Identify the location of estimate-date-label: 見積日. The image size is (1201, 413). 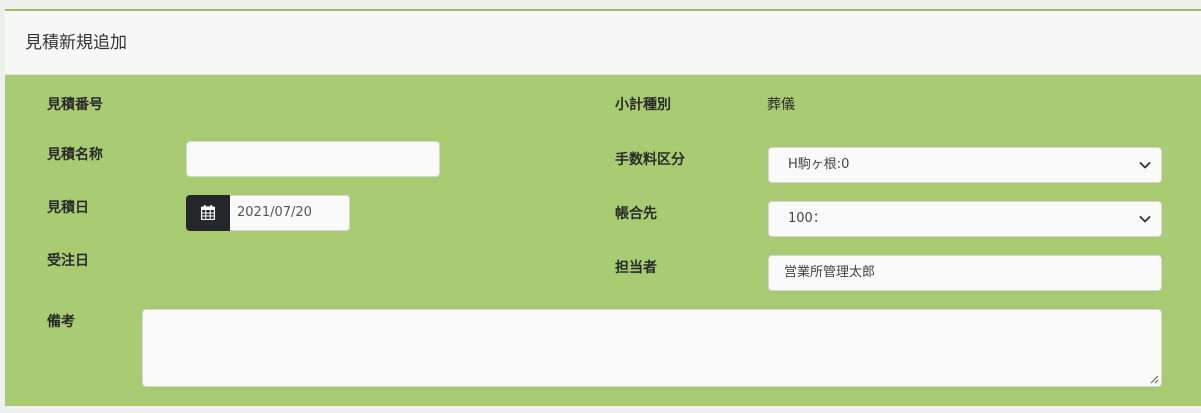
(68, 208).